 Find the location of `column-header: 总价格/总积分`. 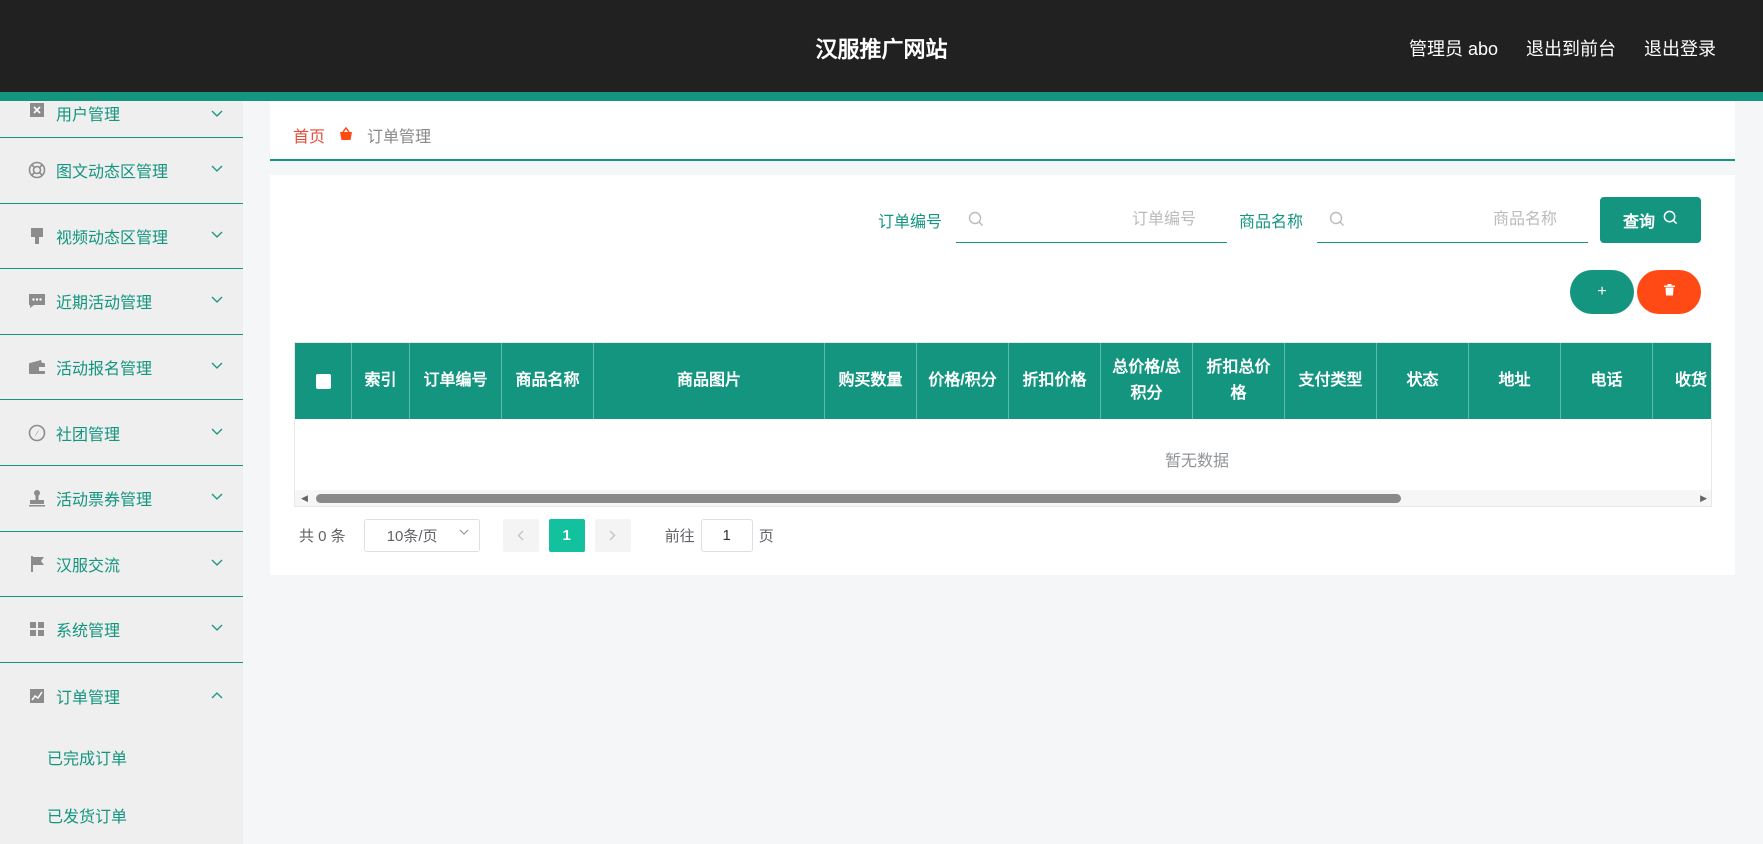

column-header: 总价格/总积分 is located at coordinates (1147, 381).